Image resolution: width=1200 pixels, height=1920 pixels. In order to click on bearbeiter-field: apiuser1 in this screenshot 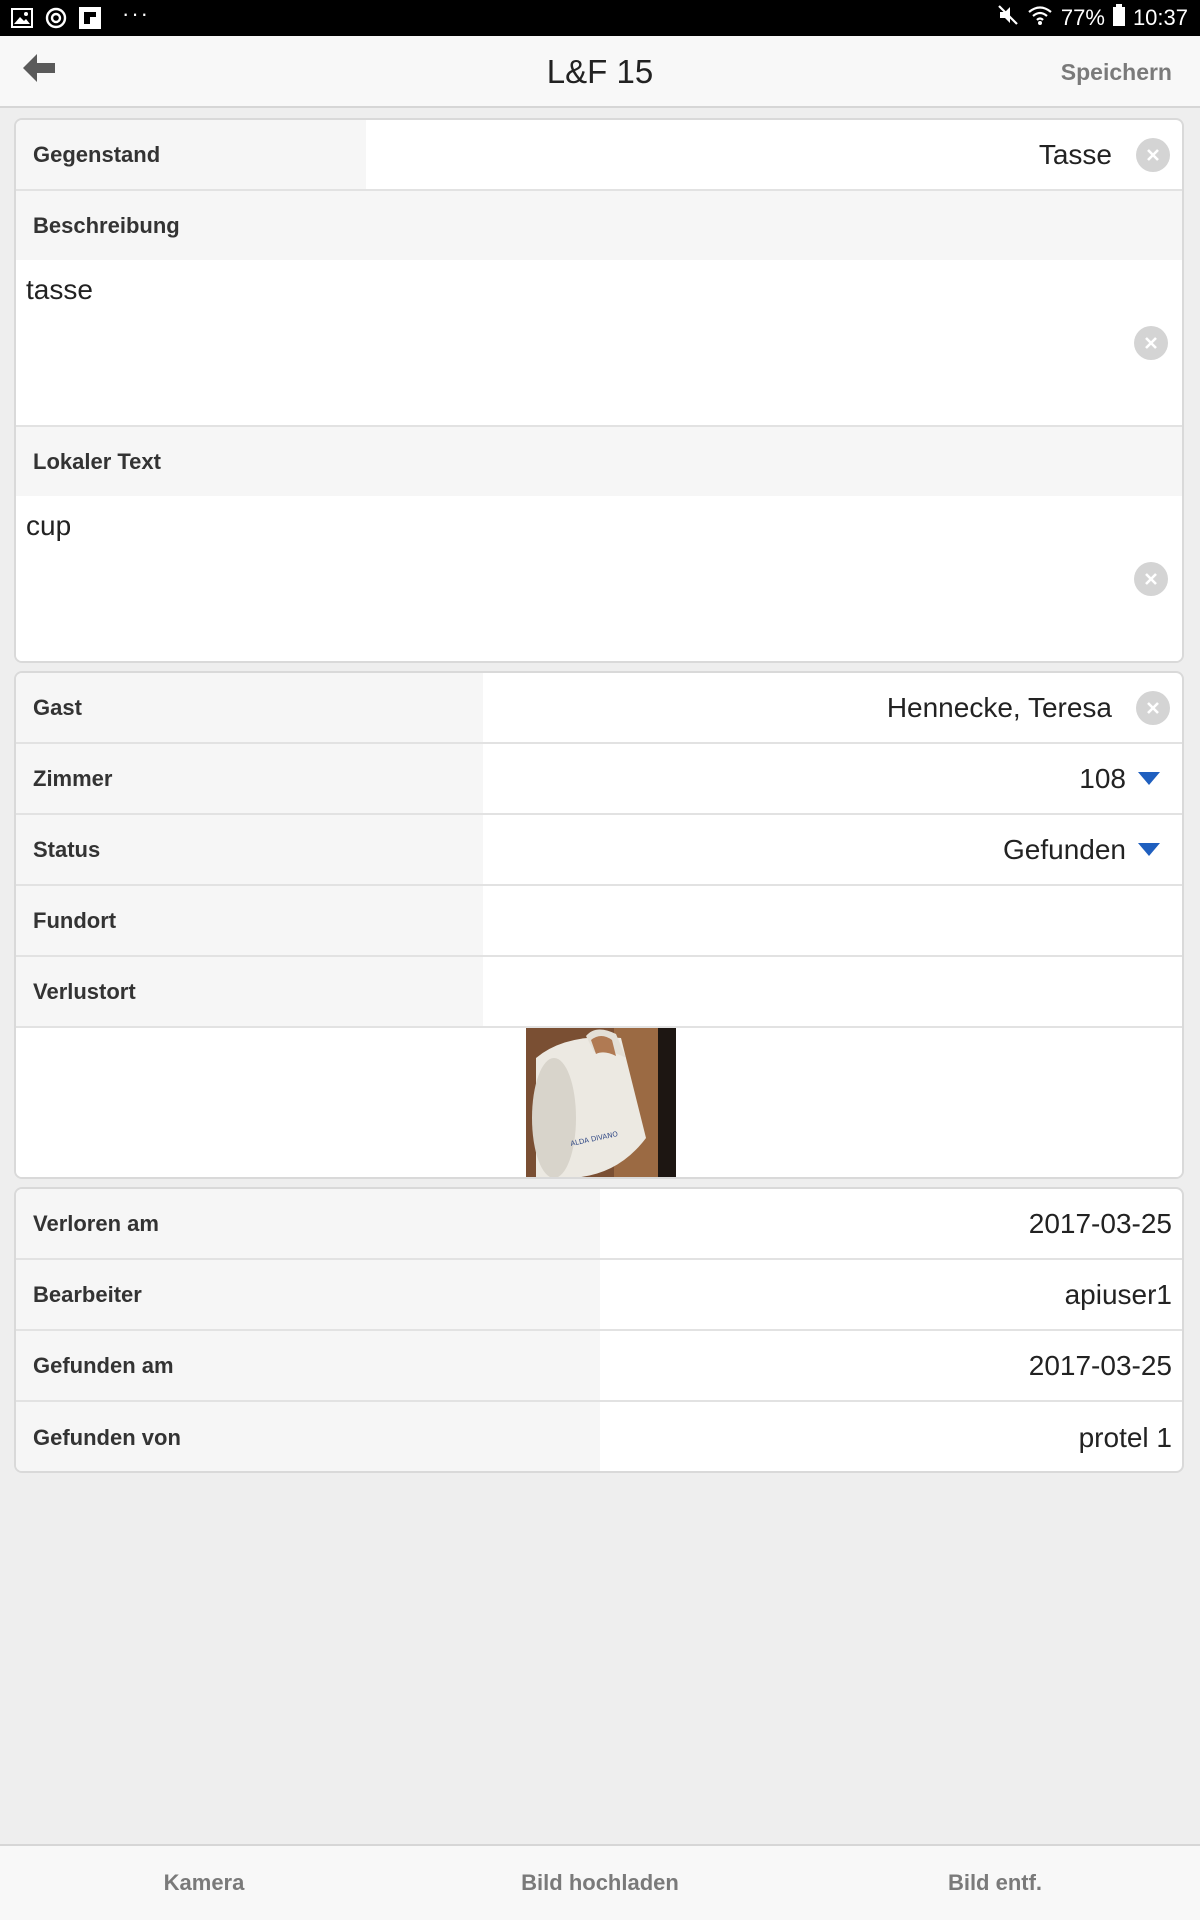, I will do `click(891, 1294)`.